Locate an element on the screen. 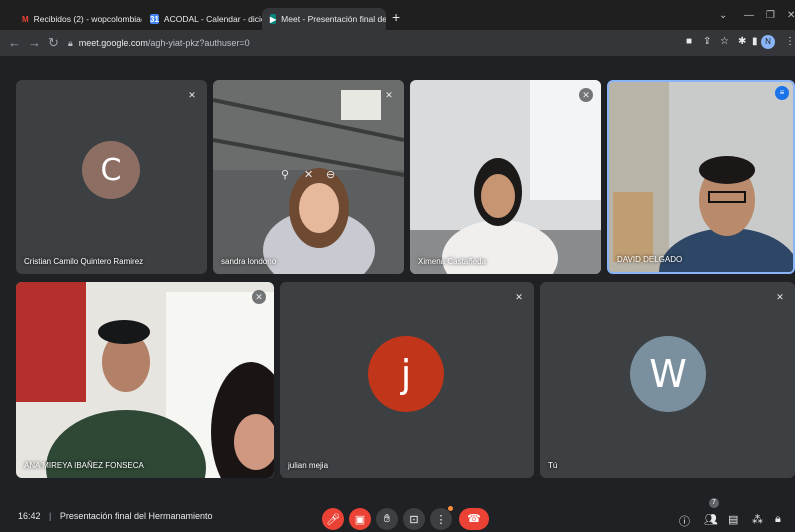  participant-name: DAVID DELGADO is located at coordinates (650, 259).